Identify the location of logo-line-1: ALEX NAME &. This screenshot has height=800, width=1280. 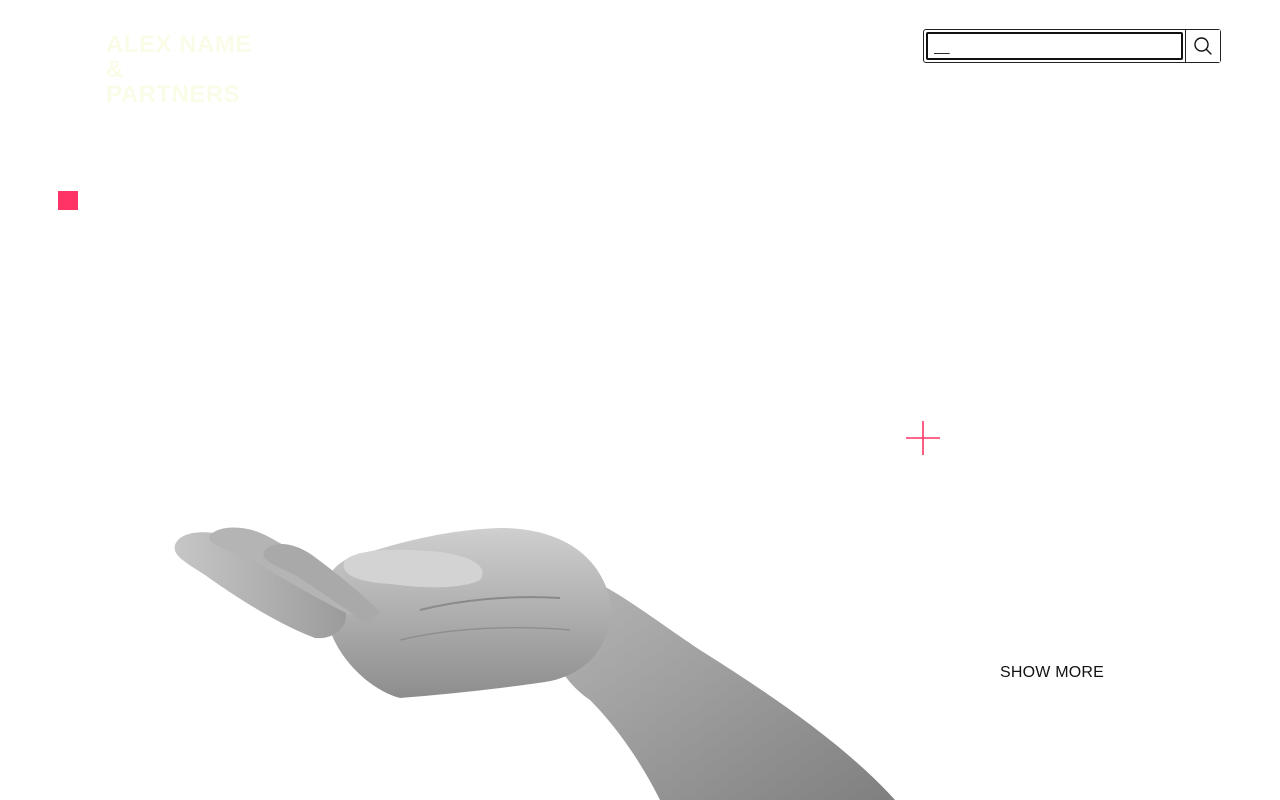
(179, 57).